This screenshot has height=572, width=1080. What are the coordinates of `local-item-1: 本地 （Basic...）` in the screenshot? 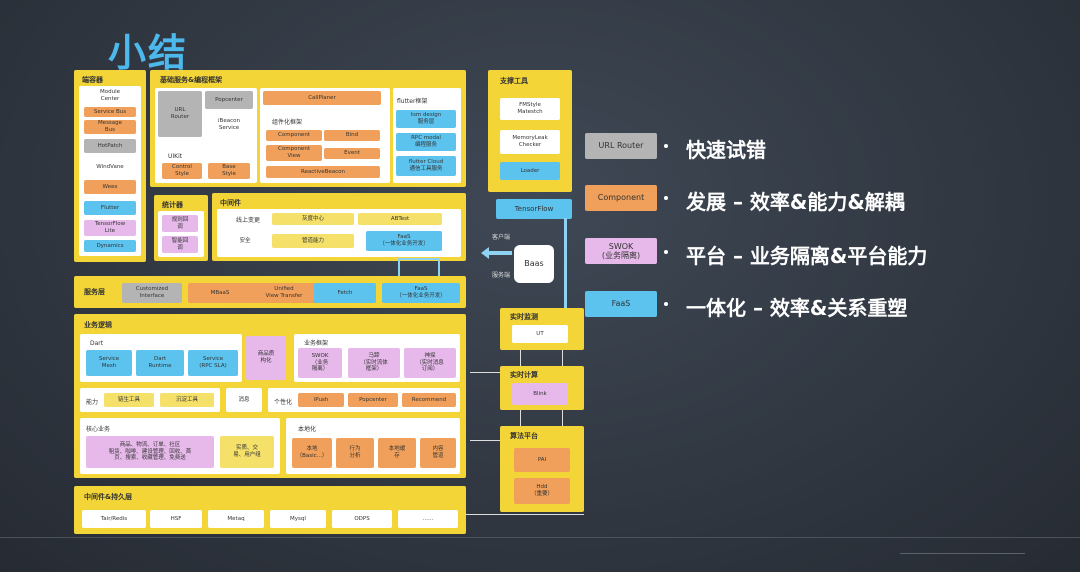 It's located at (312, 453).